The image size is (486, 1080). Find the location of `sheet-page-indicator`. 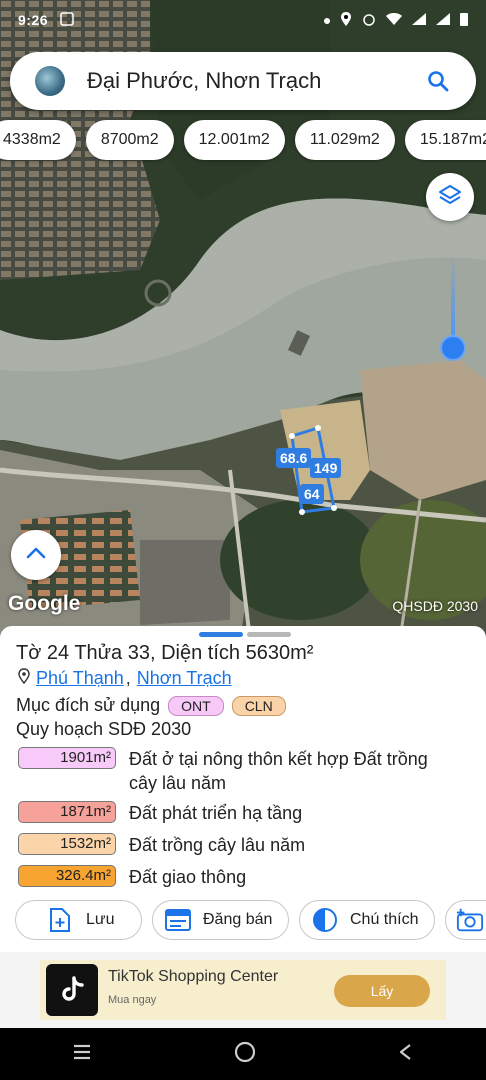

sheet-page-indicator is located at coordinates (245, 634).